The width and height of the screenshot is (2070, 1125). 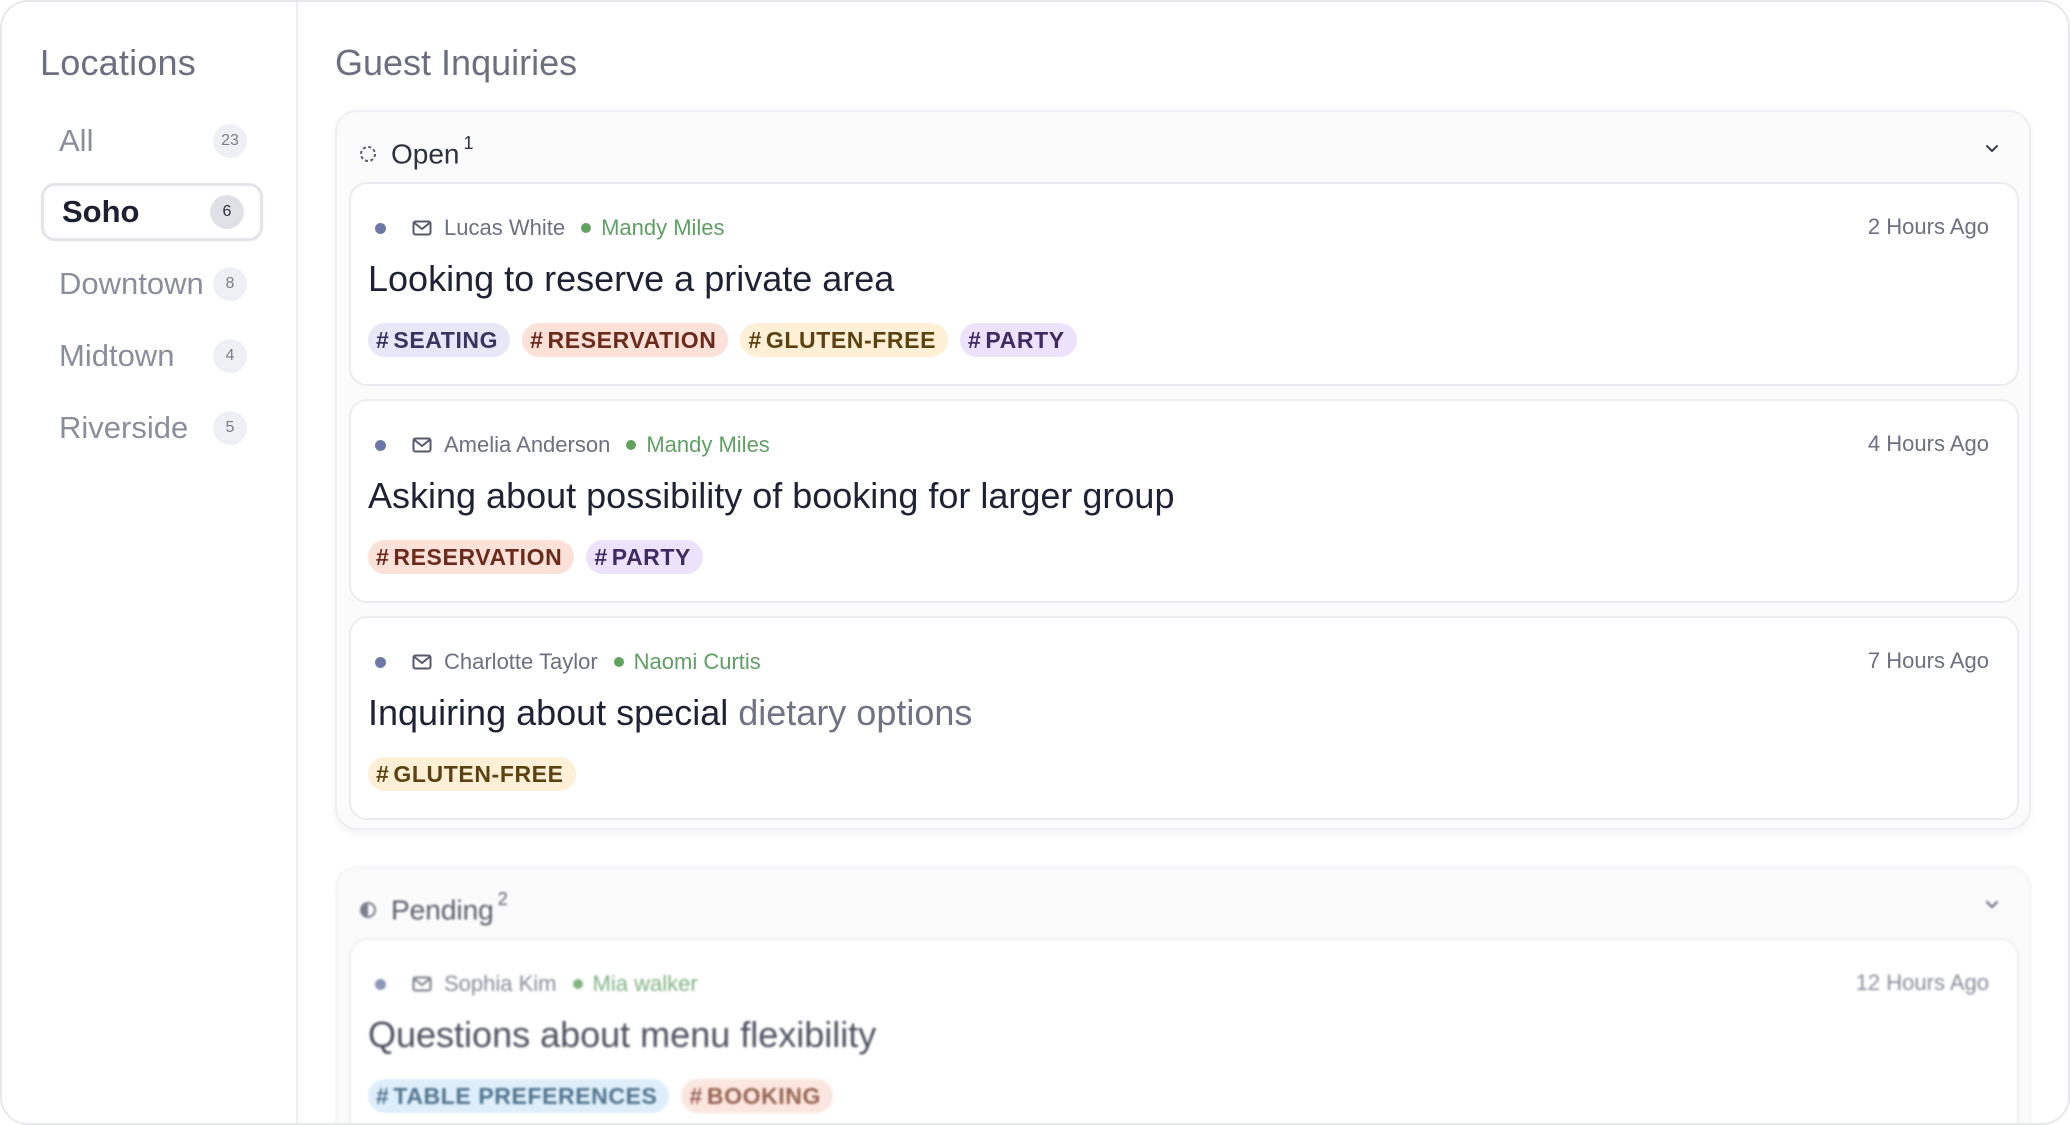 I want to click on inquiry-time: 4 Hours Ago, so click(x=1928, y=443).